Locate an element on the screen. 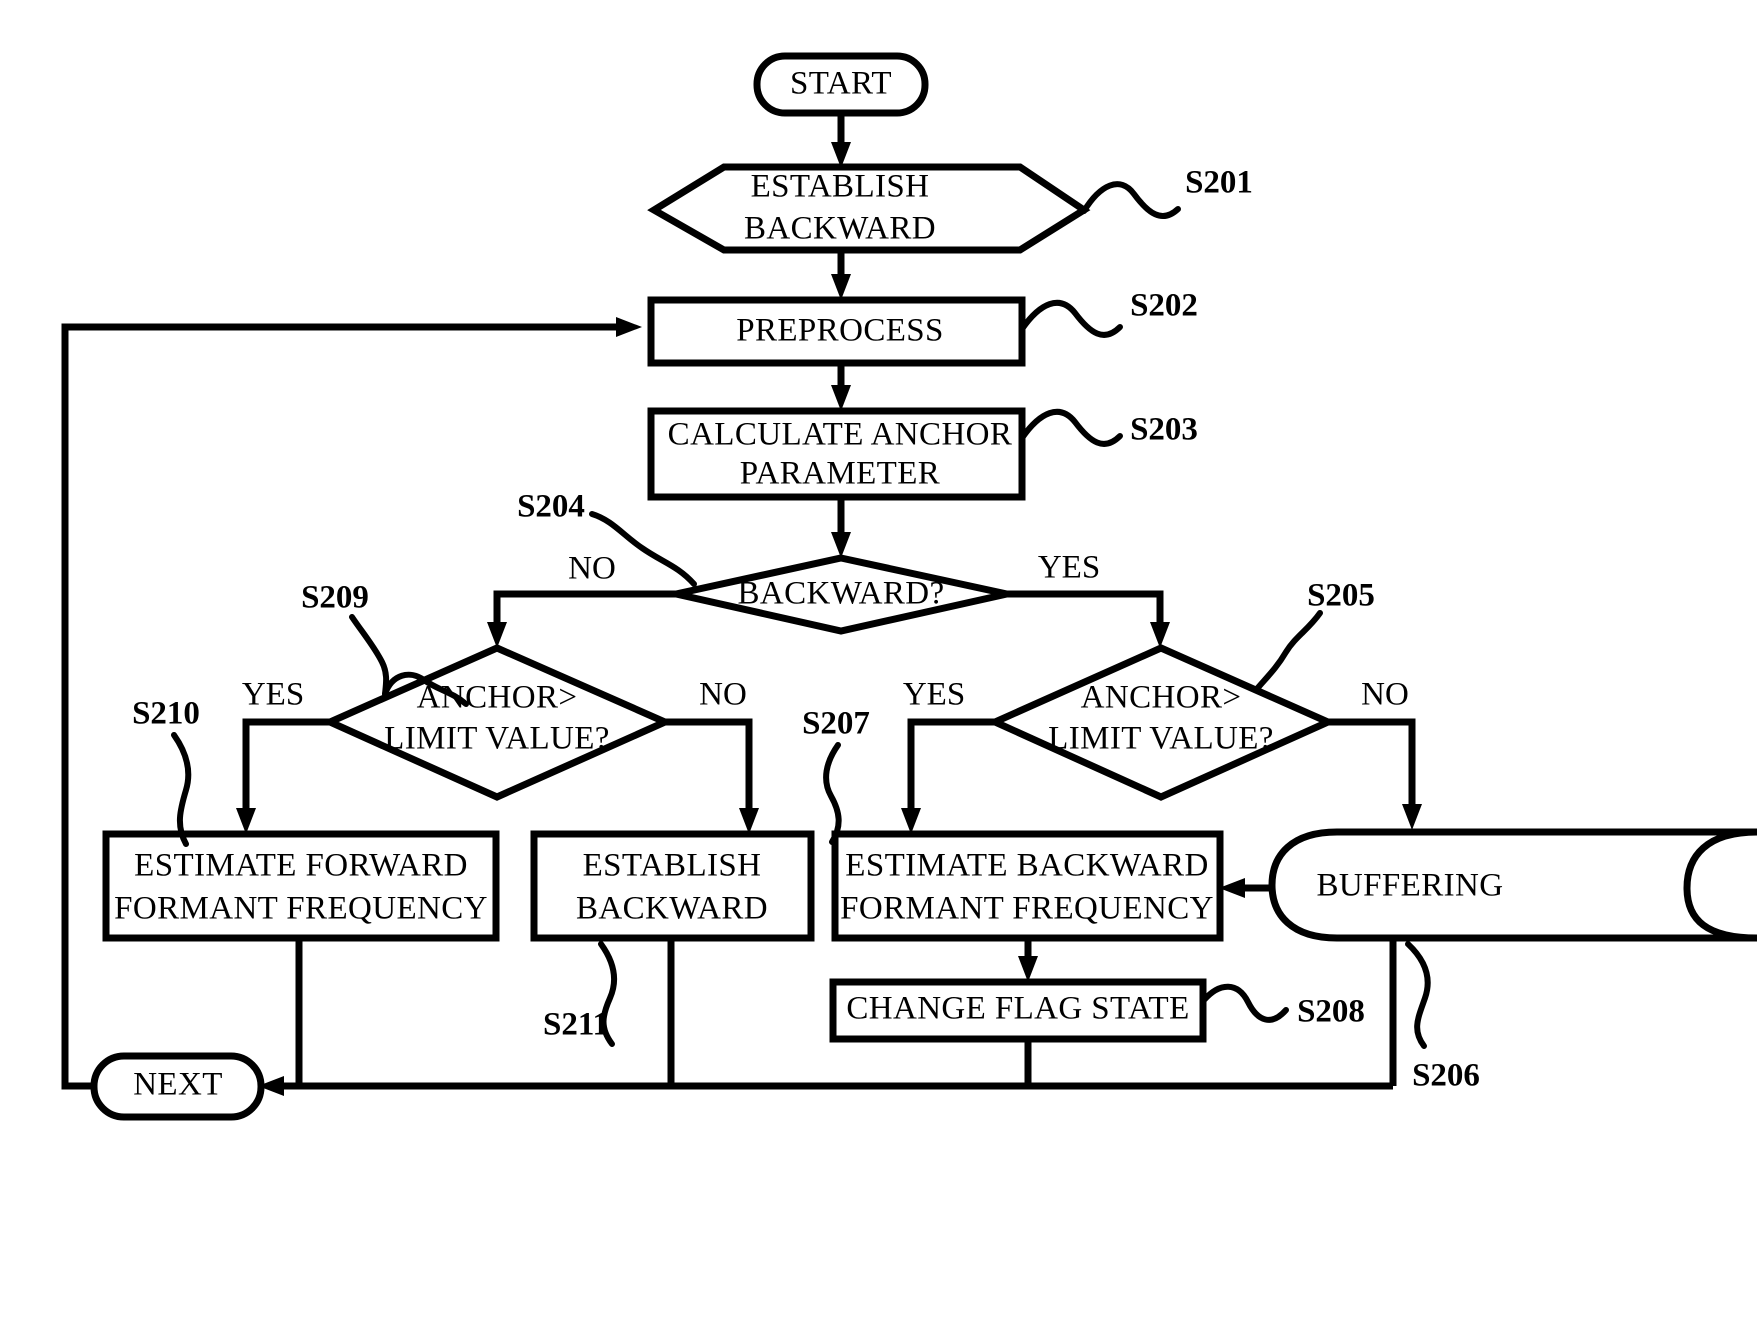  node-change-flag-state: CHANGE FLAG STATE is located at coordinates (1018, 1010).